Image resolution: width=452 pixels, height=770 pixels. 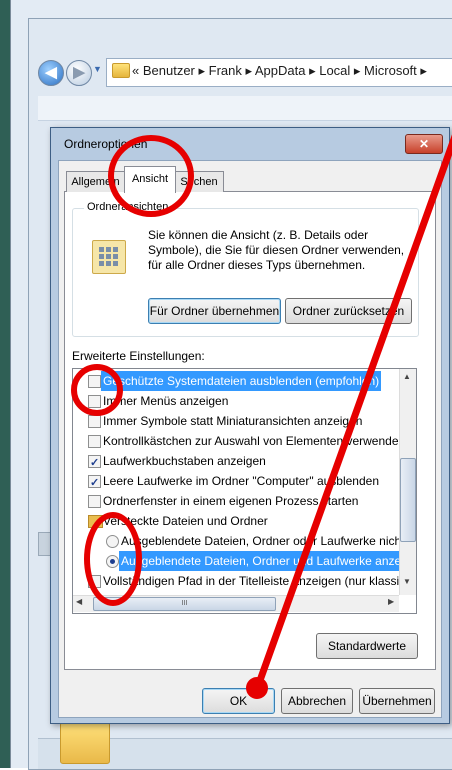 I want to click on scroll-down-icon: ▼, so click(x=407, y=584).